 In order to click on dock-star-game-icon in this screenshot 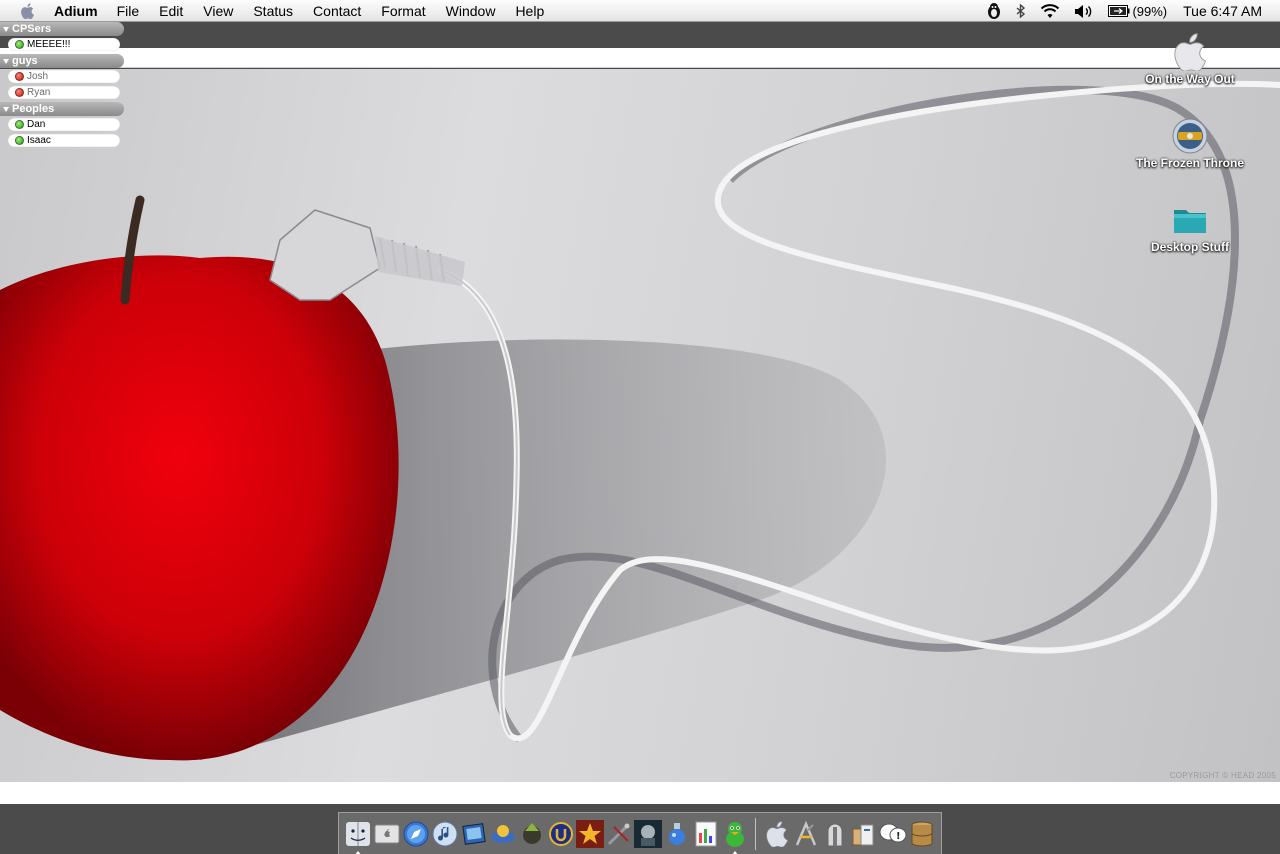, I will do `click(589, 833)`.